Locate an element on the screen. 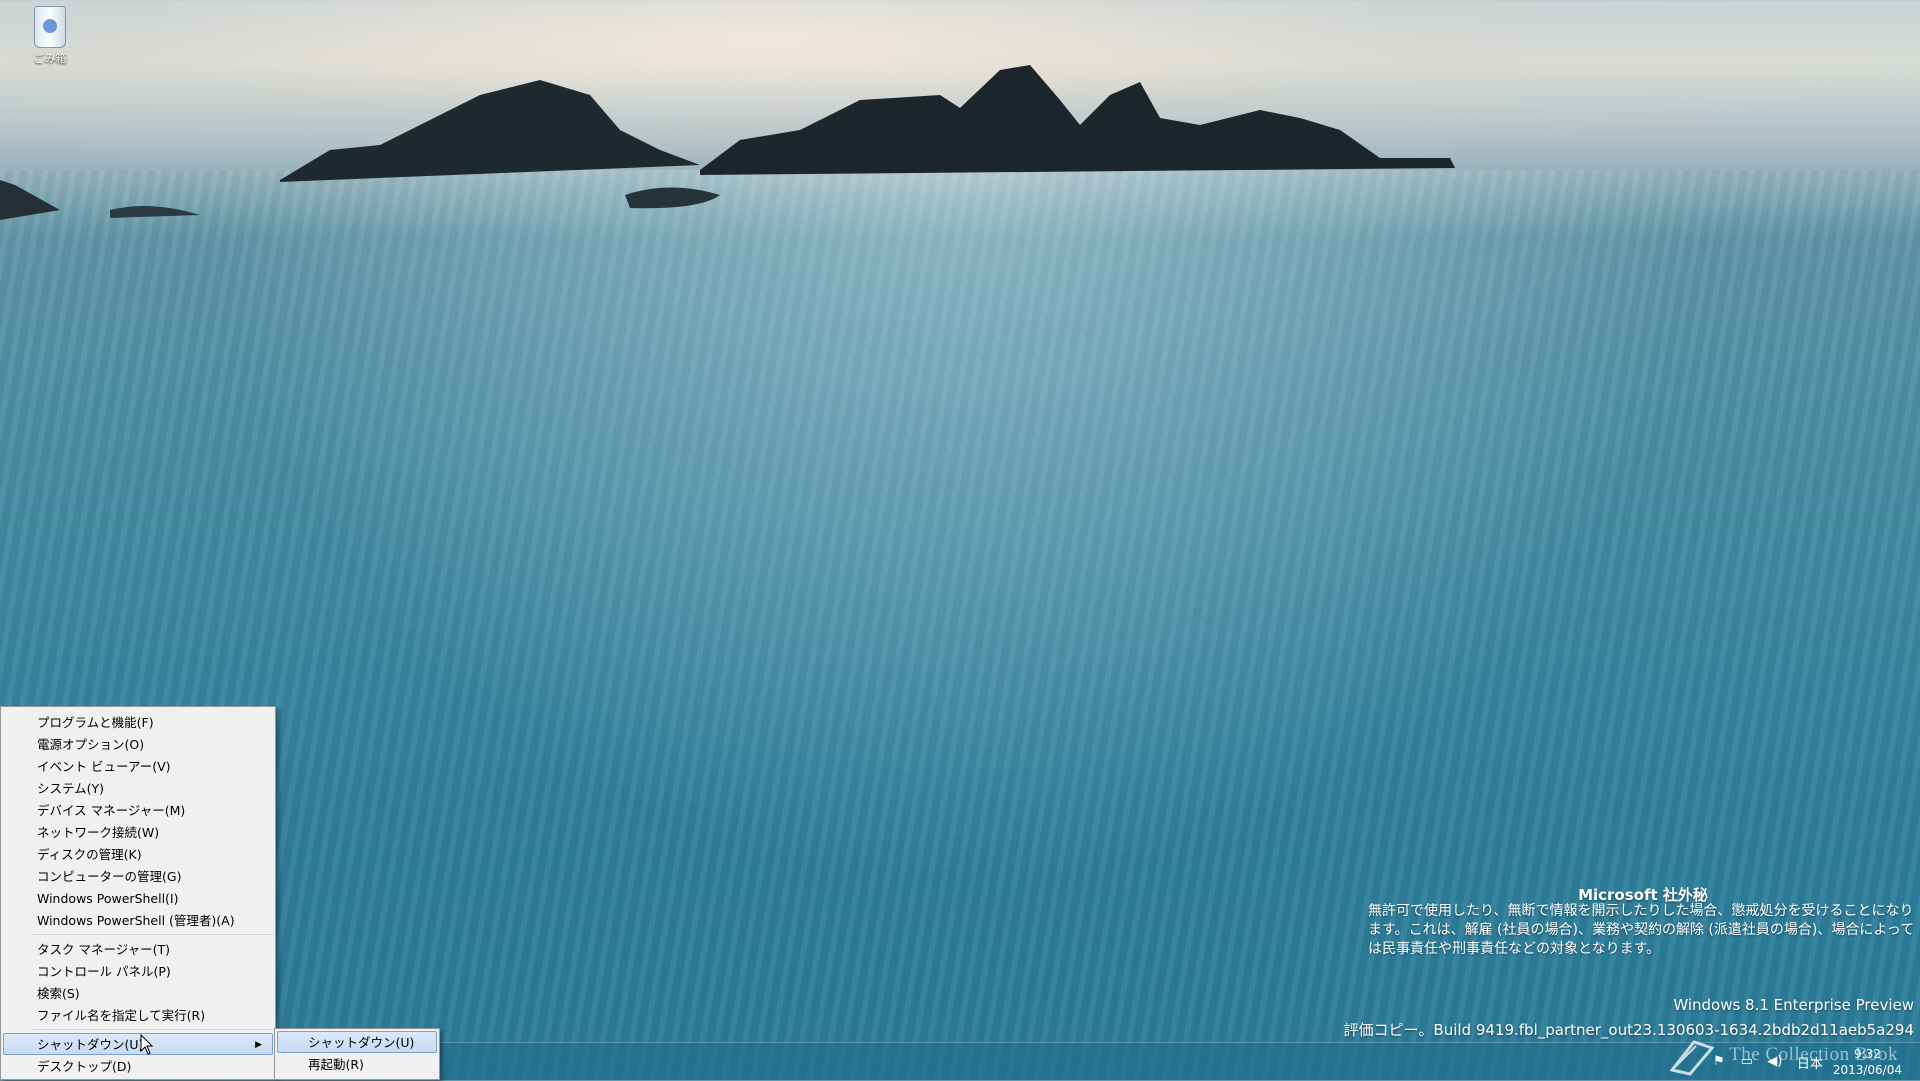 The width and height of the screenshot is (1920, 1081). menu-item-device-manager: デバイス マネージャー(M) is located at coordinates (138, 810).